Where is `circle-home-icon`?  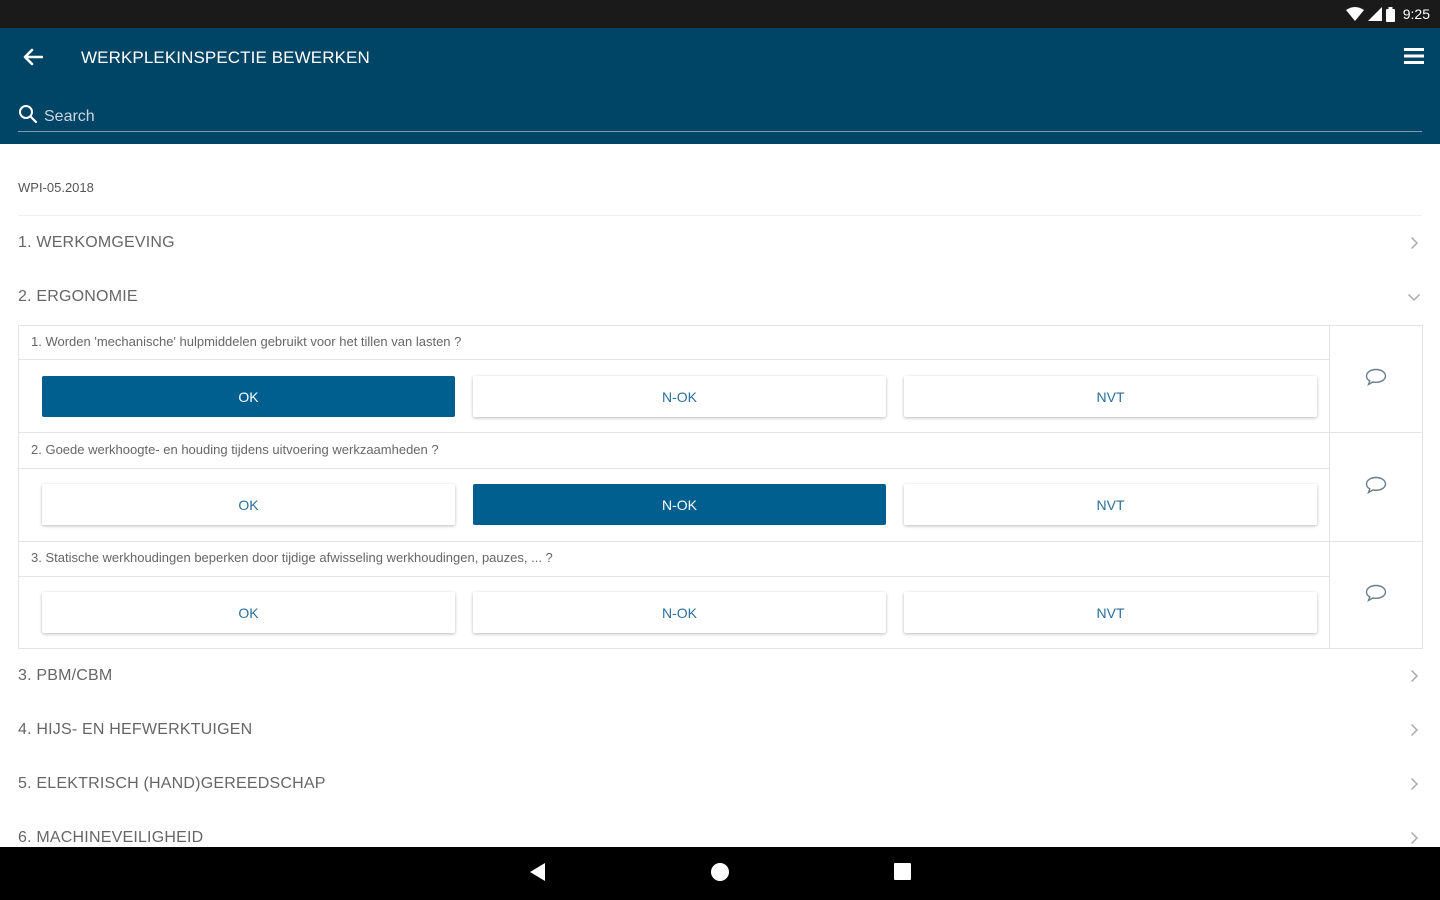 circle-home-icon is located at coordinates (720, 874).